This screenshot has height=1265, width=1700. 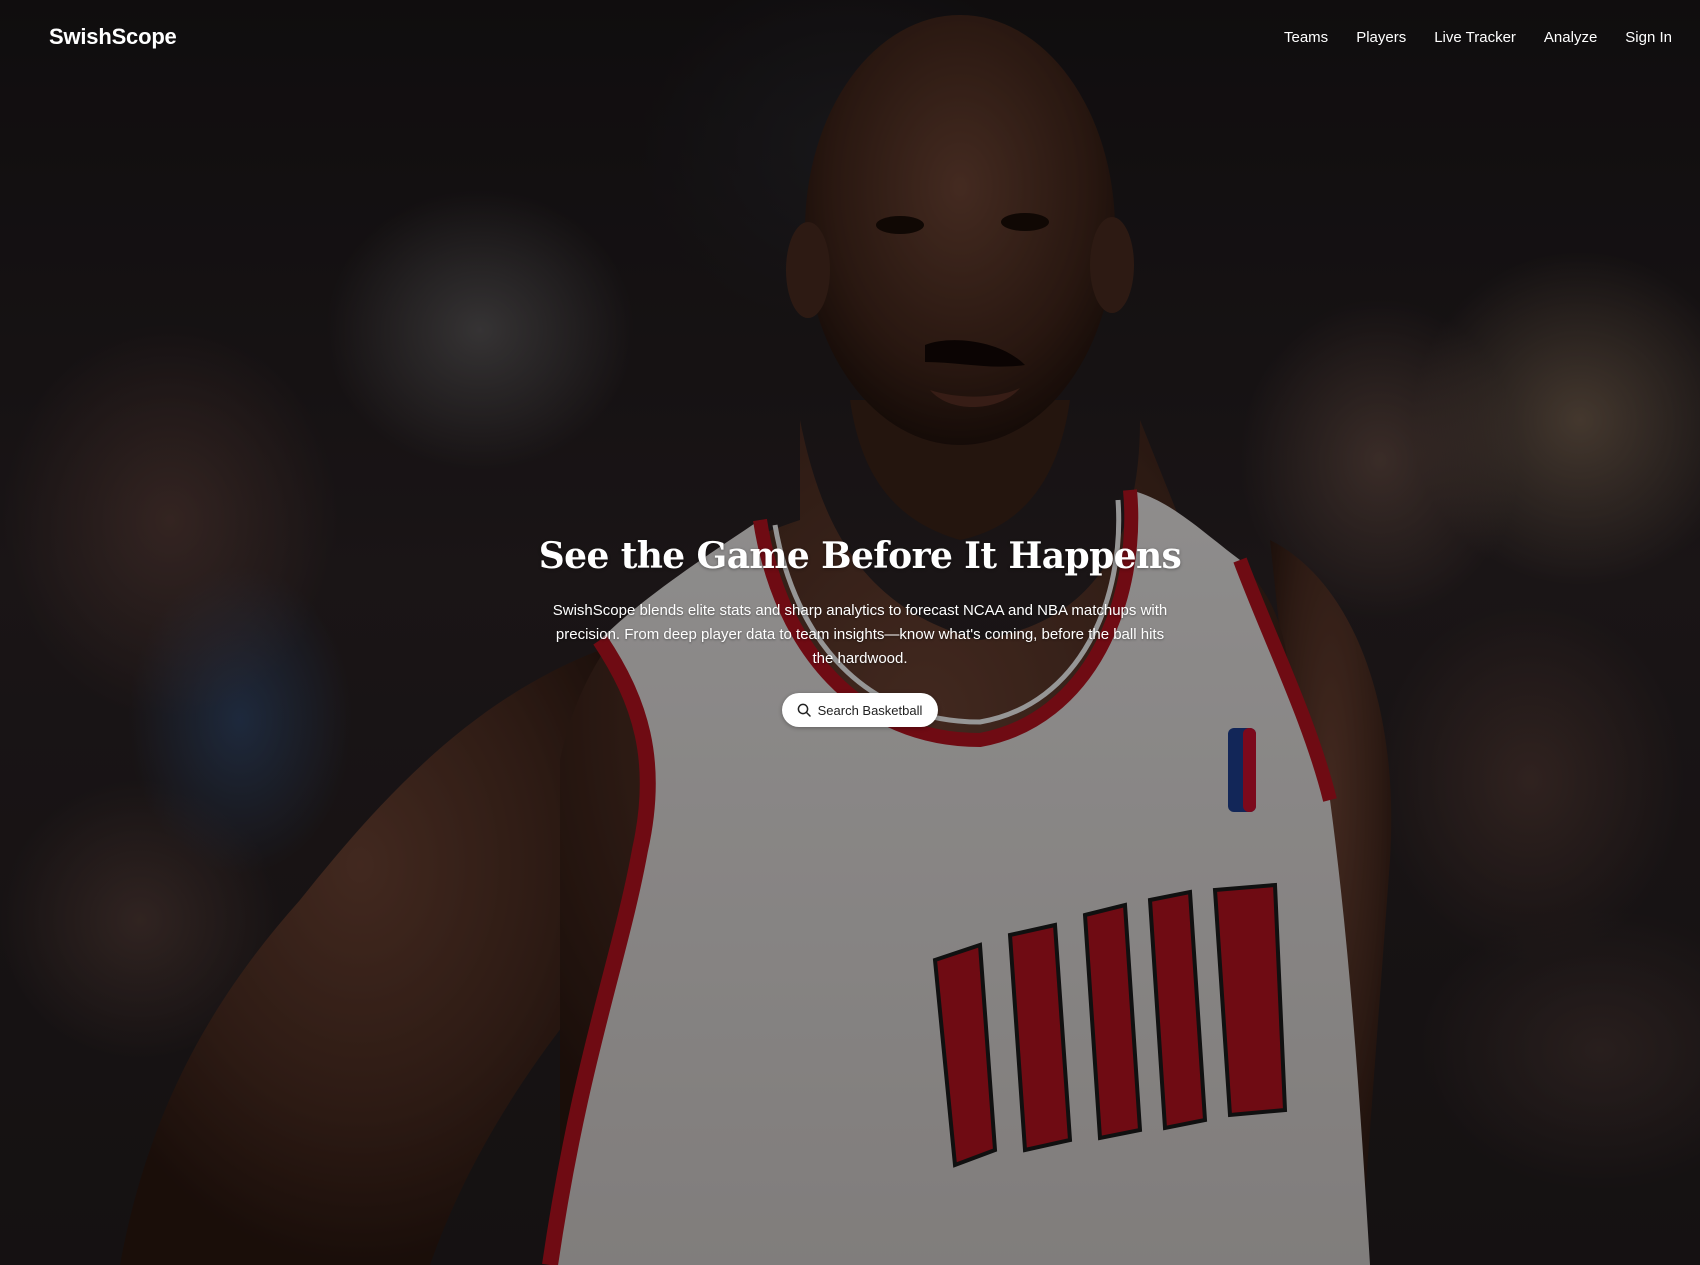 I want to click on search-basketball-button: Search Basketball, so click(x=860, y=710).